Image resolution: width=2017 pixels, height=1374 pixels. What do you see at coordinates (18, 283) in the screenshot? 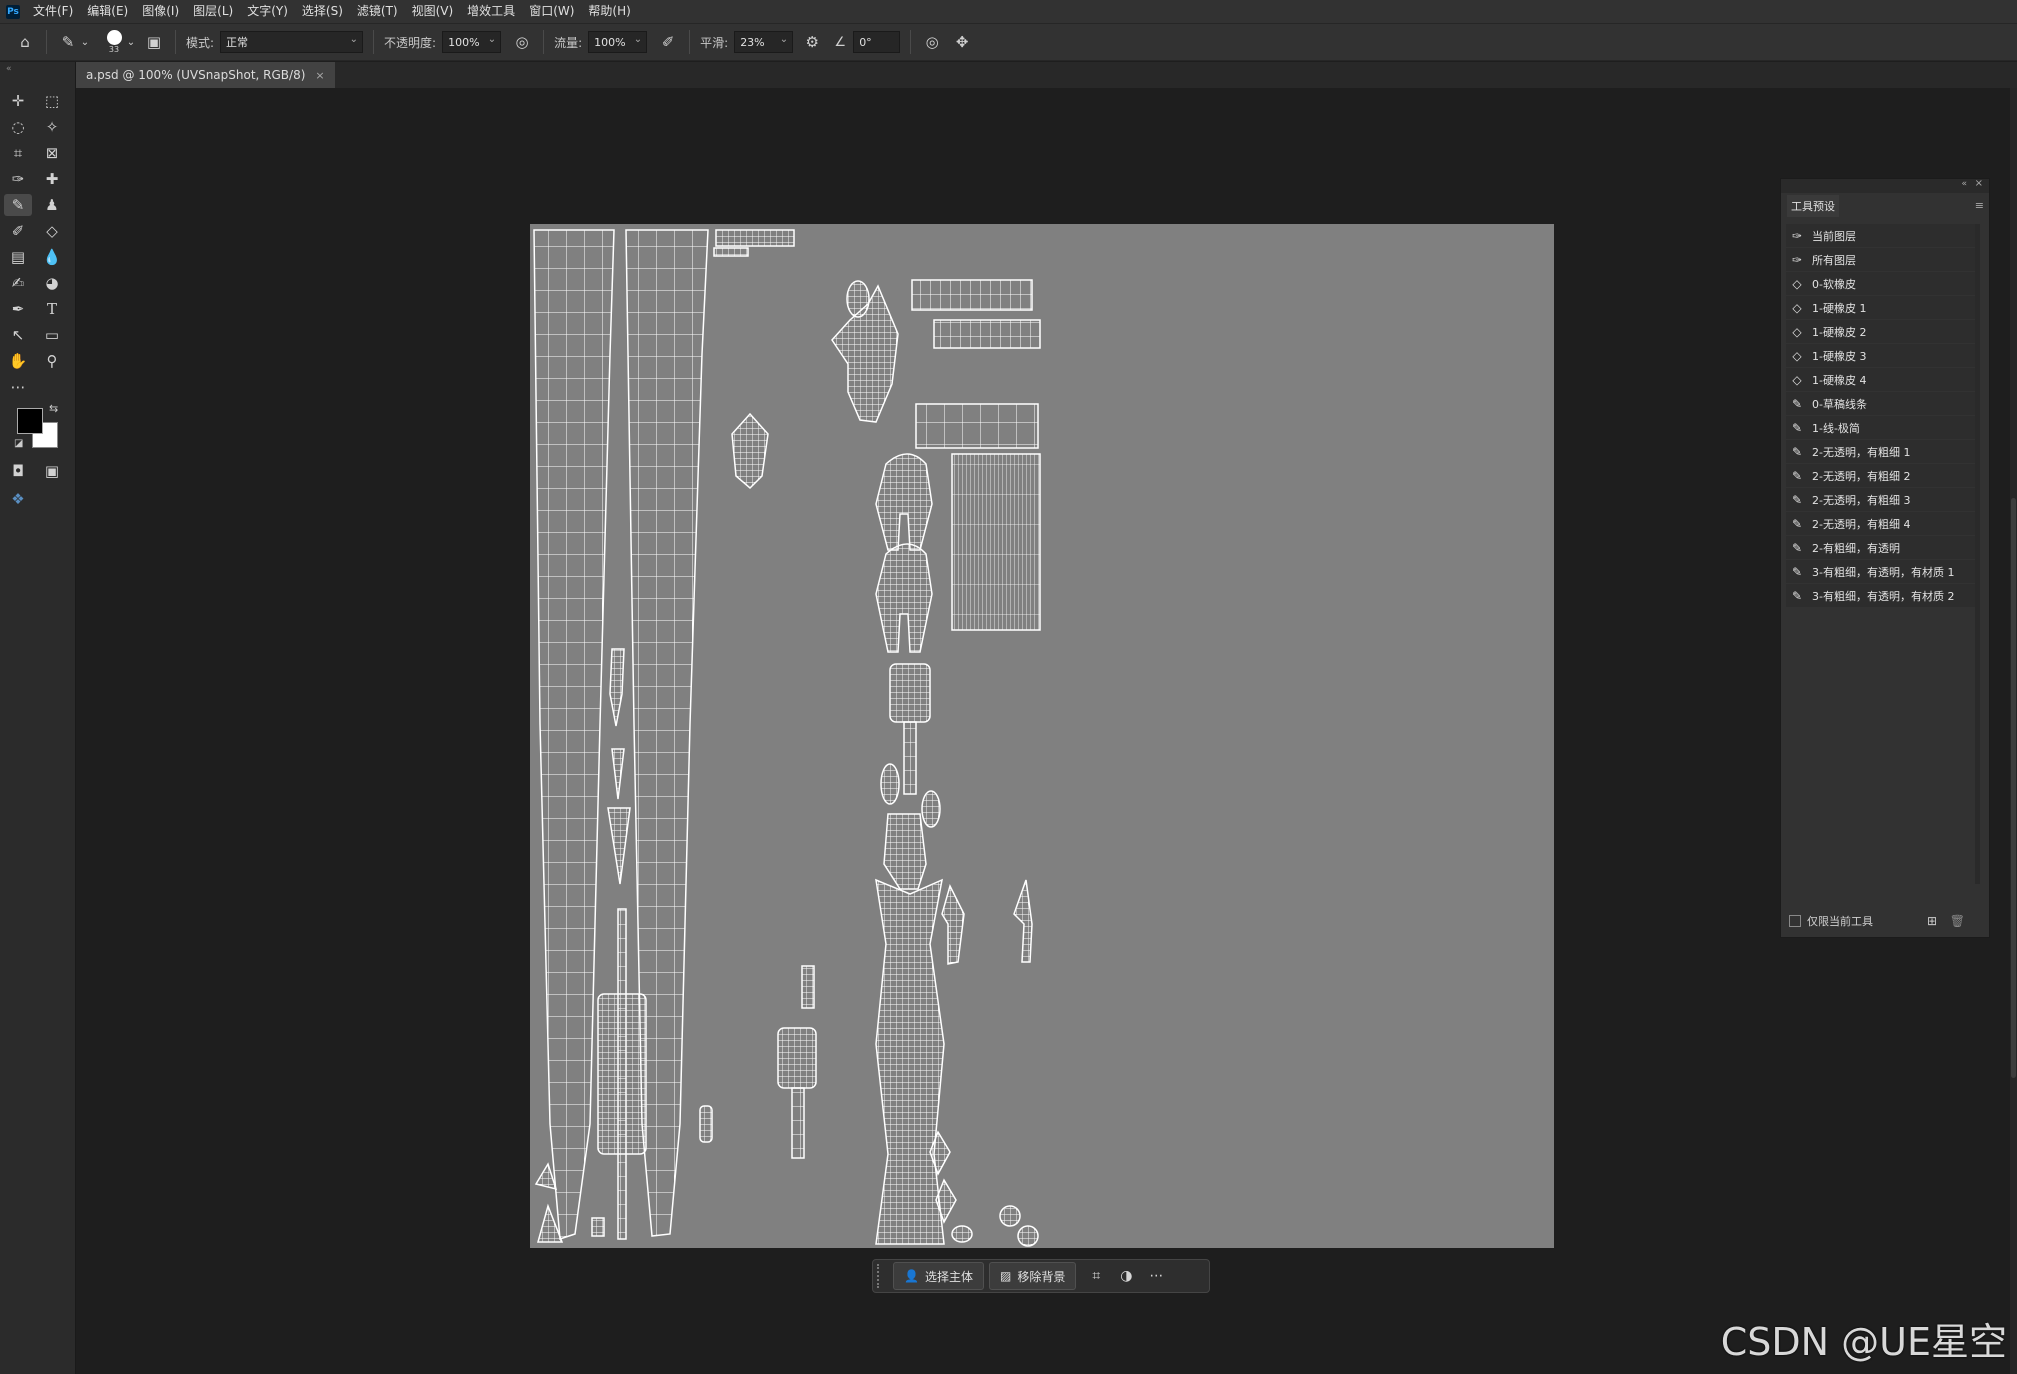
I see `dodge-tool-icon: ✍` at bounding box center [18, 283].